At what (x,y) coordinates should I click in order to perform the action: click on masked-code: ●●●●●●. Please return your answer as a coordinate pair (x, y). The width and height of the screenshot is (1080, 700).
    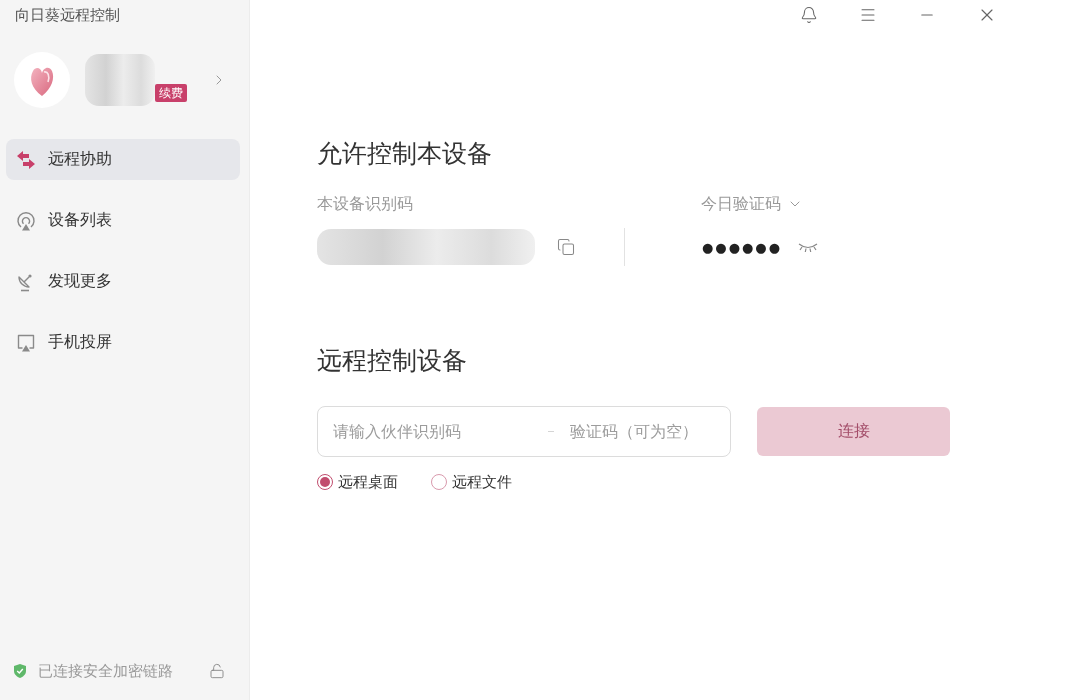
    Looking at the image, I should click on (742, 247).